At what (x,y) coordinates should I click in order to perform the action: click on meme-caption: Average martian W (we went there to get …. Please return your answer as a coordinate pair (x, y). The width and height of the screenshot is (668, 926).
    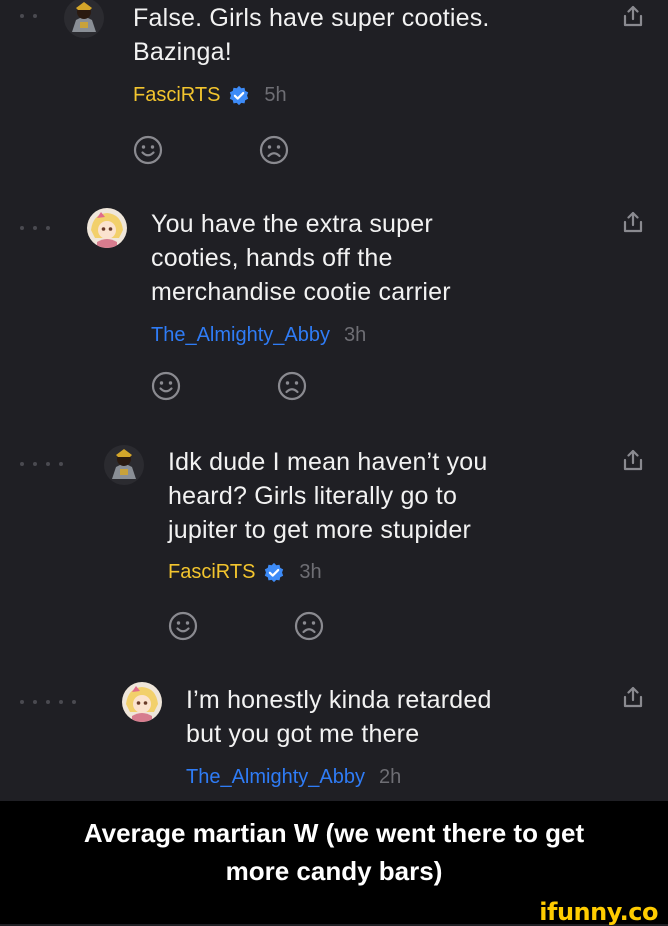
    Looking at the image, I should click on (334, 852).